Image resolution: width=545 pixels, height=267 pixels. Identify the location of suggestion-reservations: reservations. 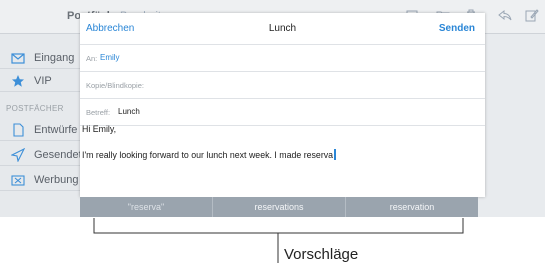
(279, 207).